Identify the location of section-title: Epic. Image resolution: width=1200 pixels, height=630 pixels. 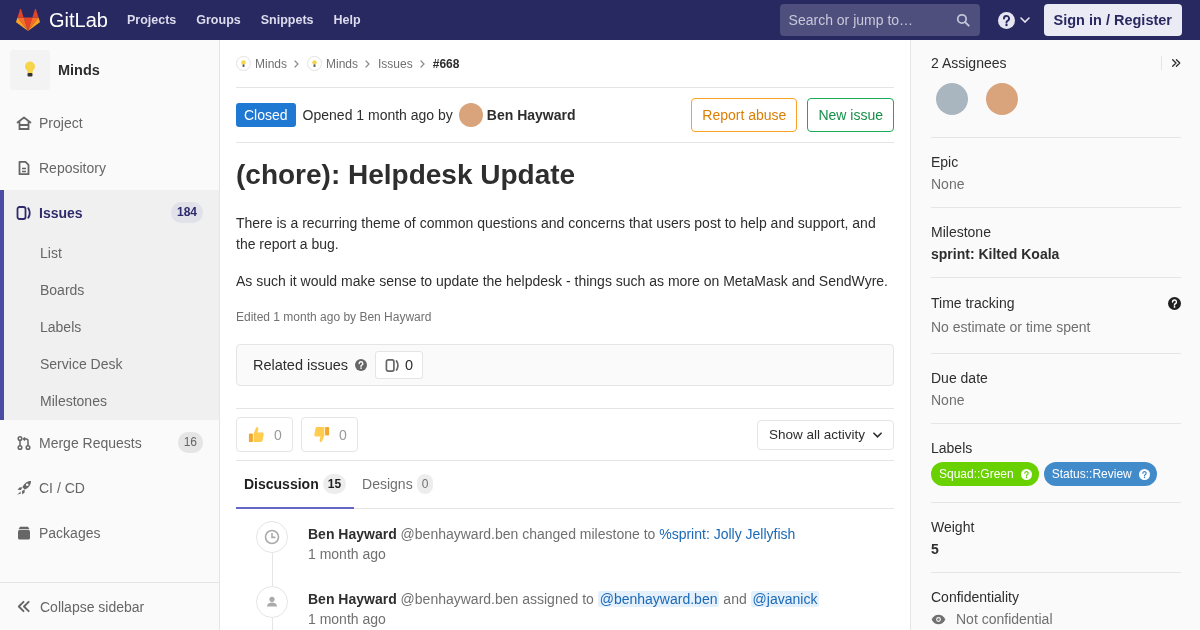
(945, 162).